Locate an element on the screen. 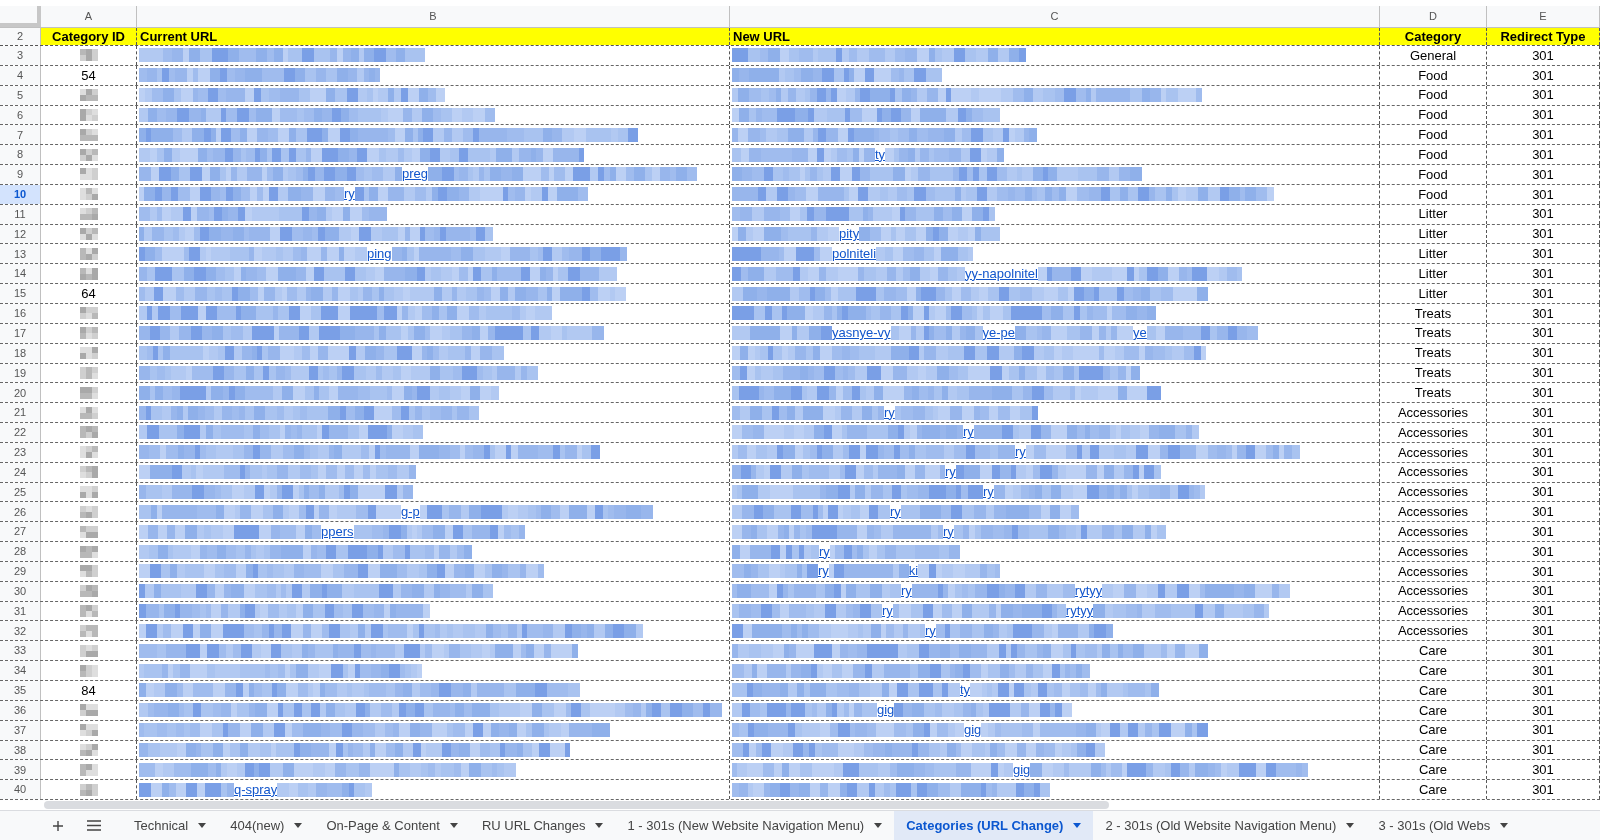 Image resolution: width=1600 pixels, height=840 pixels. row-number: 17 is located at coordinates (20, 333).